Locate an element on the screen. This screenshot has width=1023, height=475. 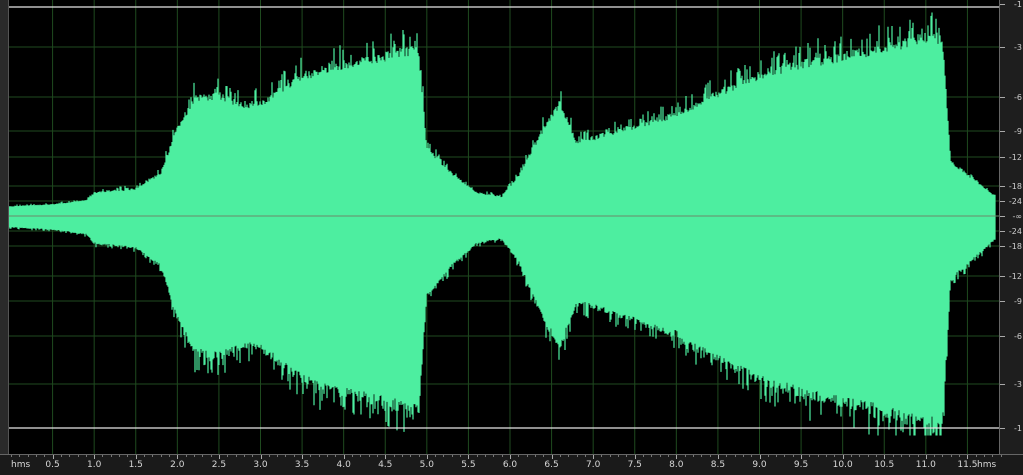
db-label-bottom: -12 is located at coordinates (1015, 276).